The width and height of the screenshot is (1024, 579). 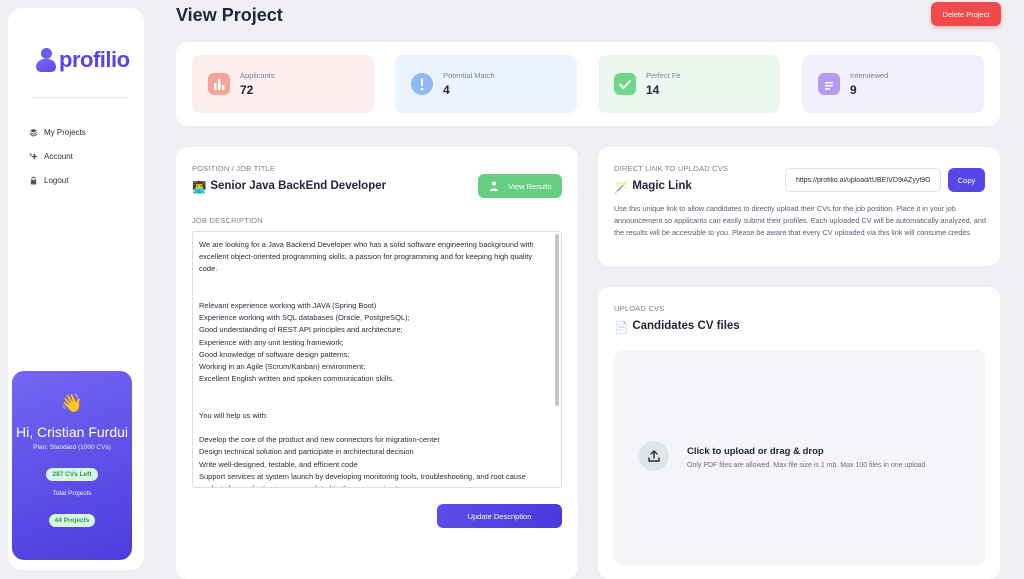 What do you see at coordinates (234, 168) in the screenshot?
I see `position-caption: POSITION / JOB TITLE` at bounding box center [234, 168].